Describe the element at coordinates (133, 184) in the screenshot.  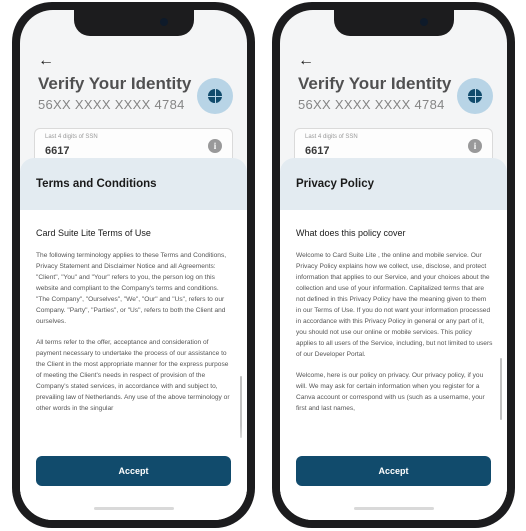
I see `sheet-title: Terms and Conditions` at that location.